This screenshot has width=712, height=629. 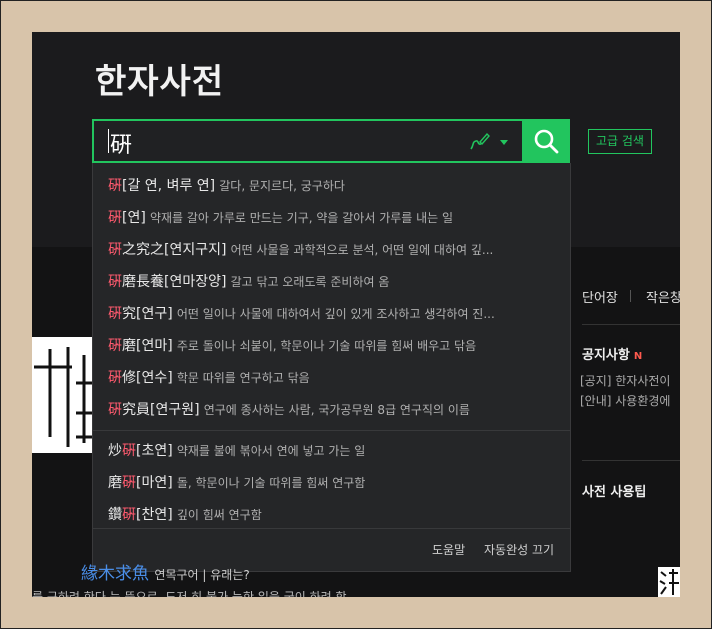 What do you see at coordinates (331, 430) in the screenshot?
I see `autocomplete-divider` at bounding box center [331, 430].